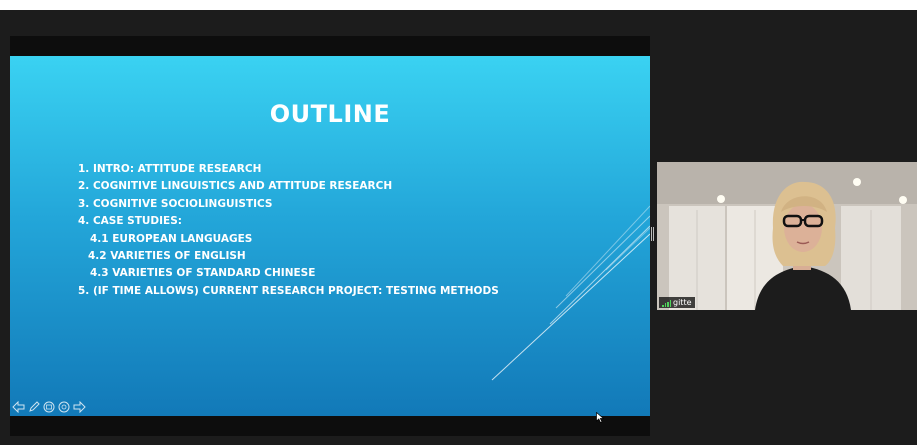  I want to click on video-feed, so click(787, 236).